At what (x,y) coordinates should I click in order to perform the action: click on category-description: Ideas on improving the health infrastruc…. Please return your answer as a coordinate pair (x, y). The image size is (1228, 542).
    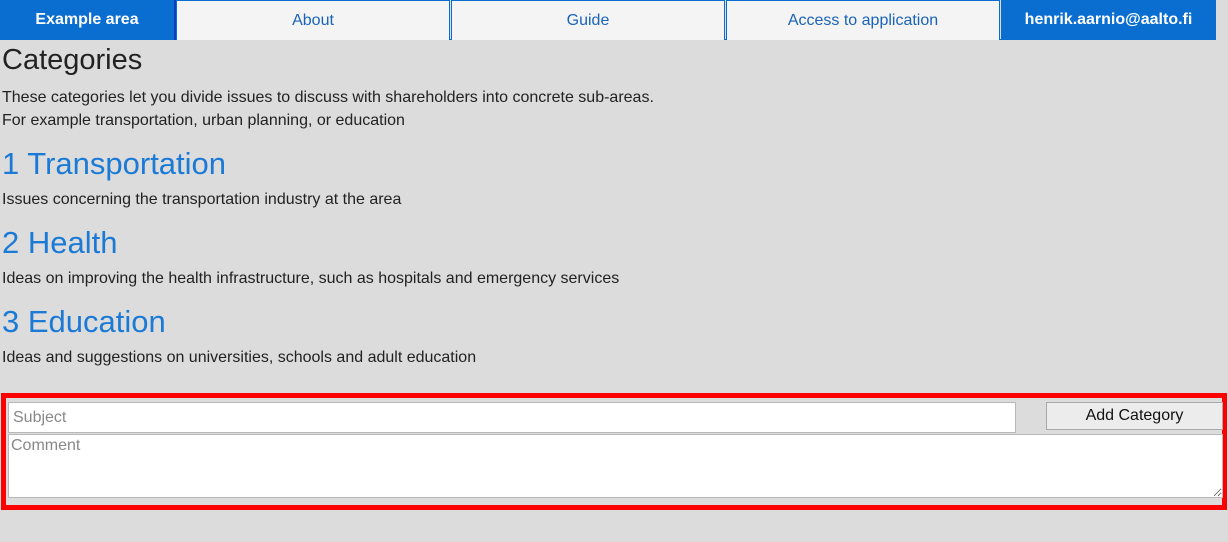
    Looking at the image, I should click on (311, 278).